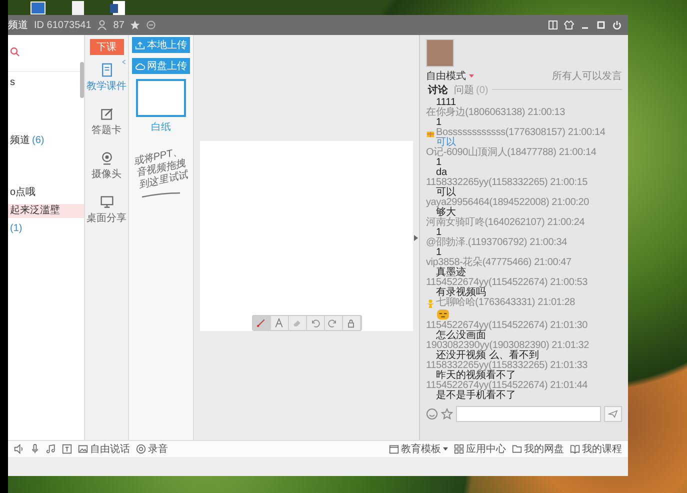 The image size is (687, 493). I want to click on drop-hint: 或将PPT、 音视频拖拽 到这里试试, so click(161, 169).